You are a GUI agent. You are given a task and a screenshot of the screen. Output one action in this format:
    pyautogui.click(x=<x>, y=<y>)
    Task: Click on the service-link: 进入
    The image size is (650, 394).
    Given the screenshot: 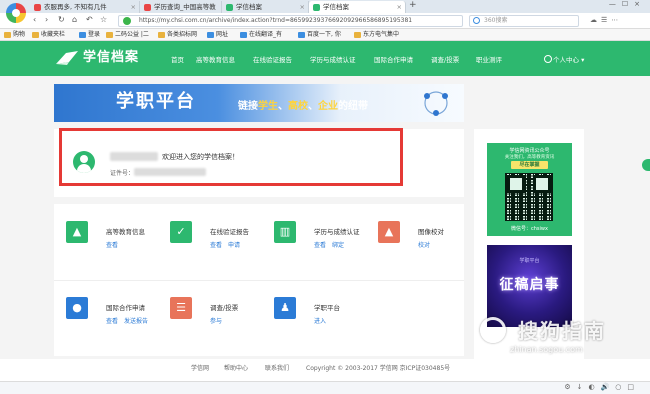 What is the action you would take?
    pyautogui.click(x=320, y=321)
    